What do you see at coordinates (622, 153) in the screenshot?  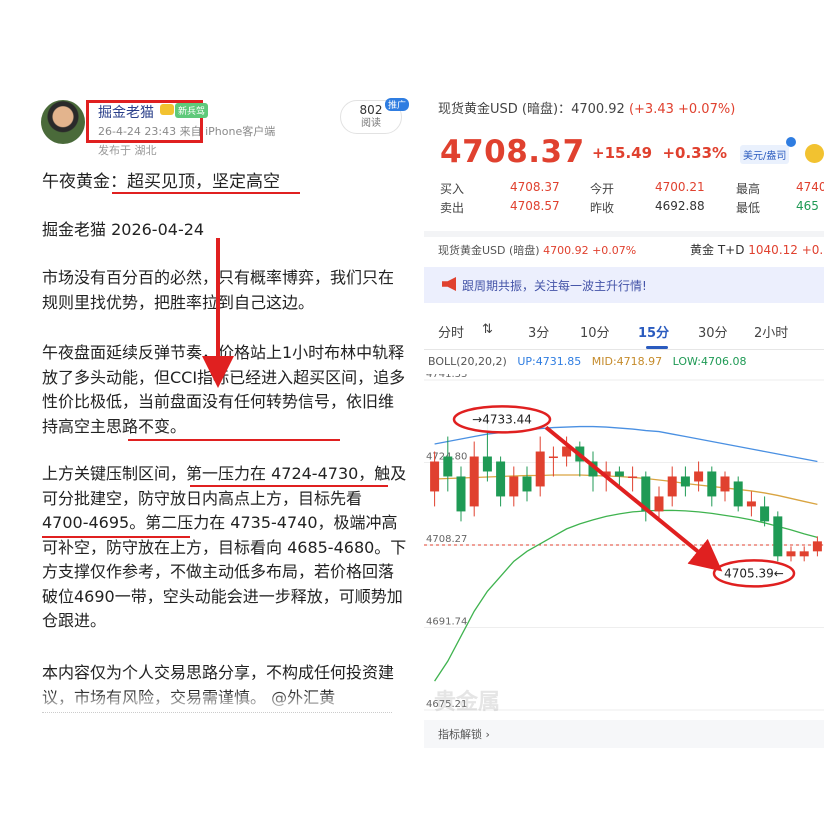 I see `change-amount: +15.49` at bounding box center [622, 153].